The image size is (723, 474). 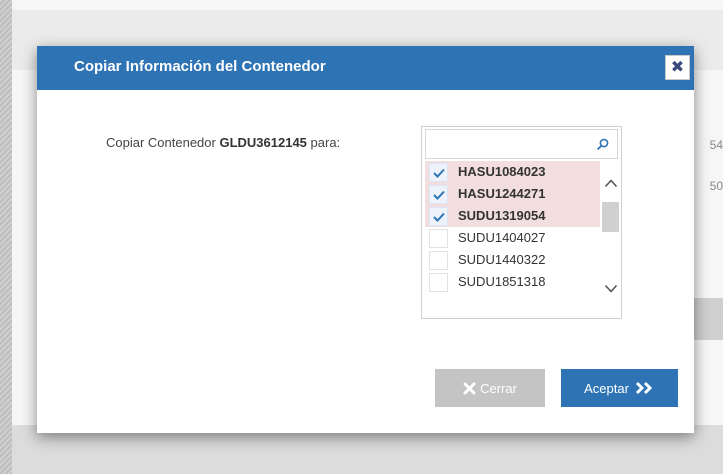 What do you see at coordinates (511, 144) in the screenshot?
I see `search-input` at bounding box center [511, 144].